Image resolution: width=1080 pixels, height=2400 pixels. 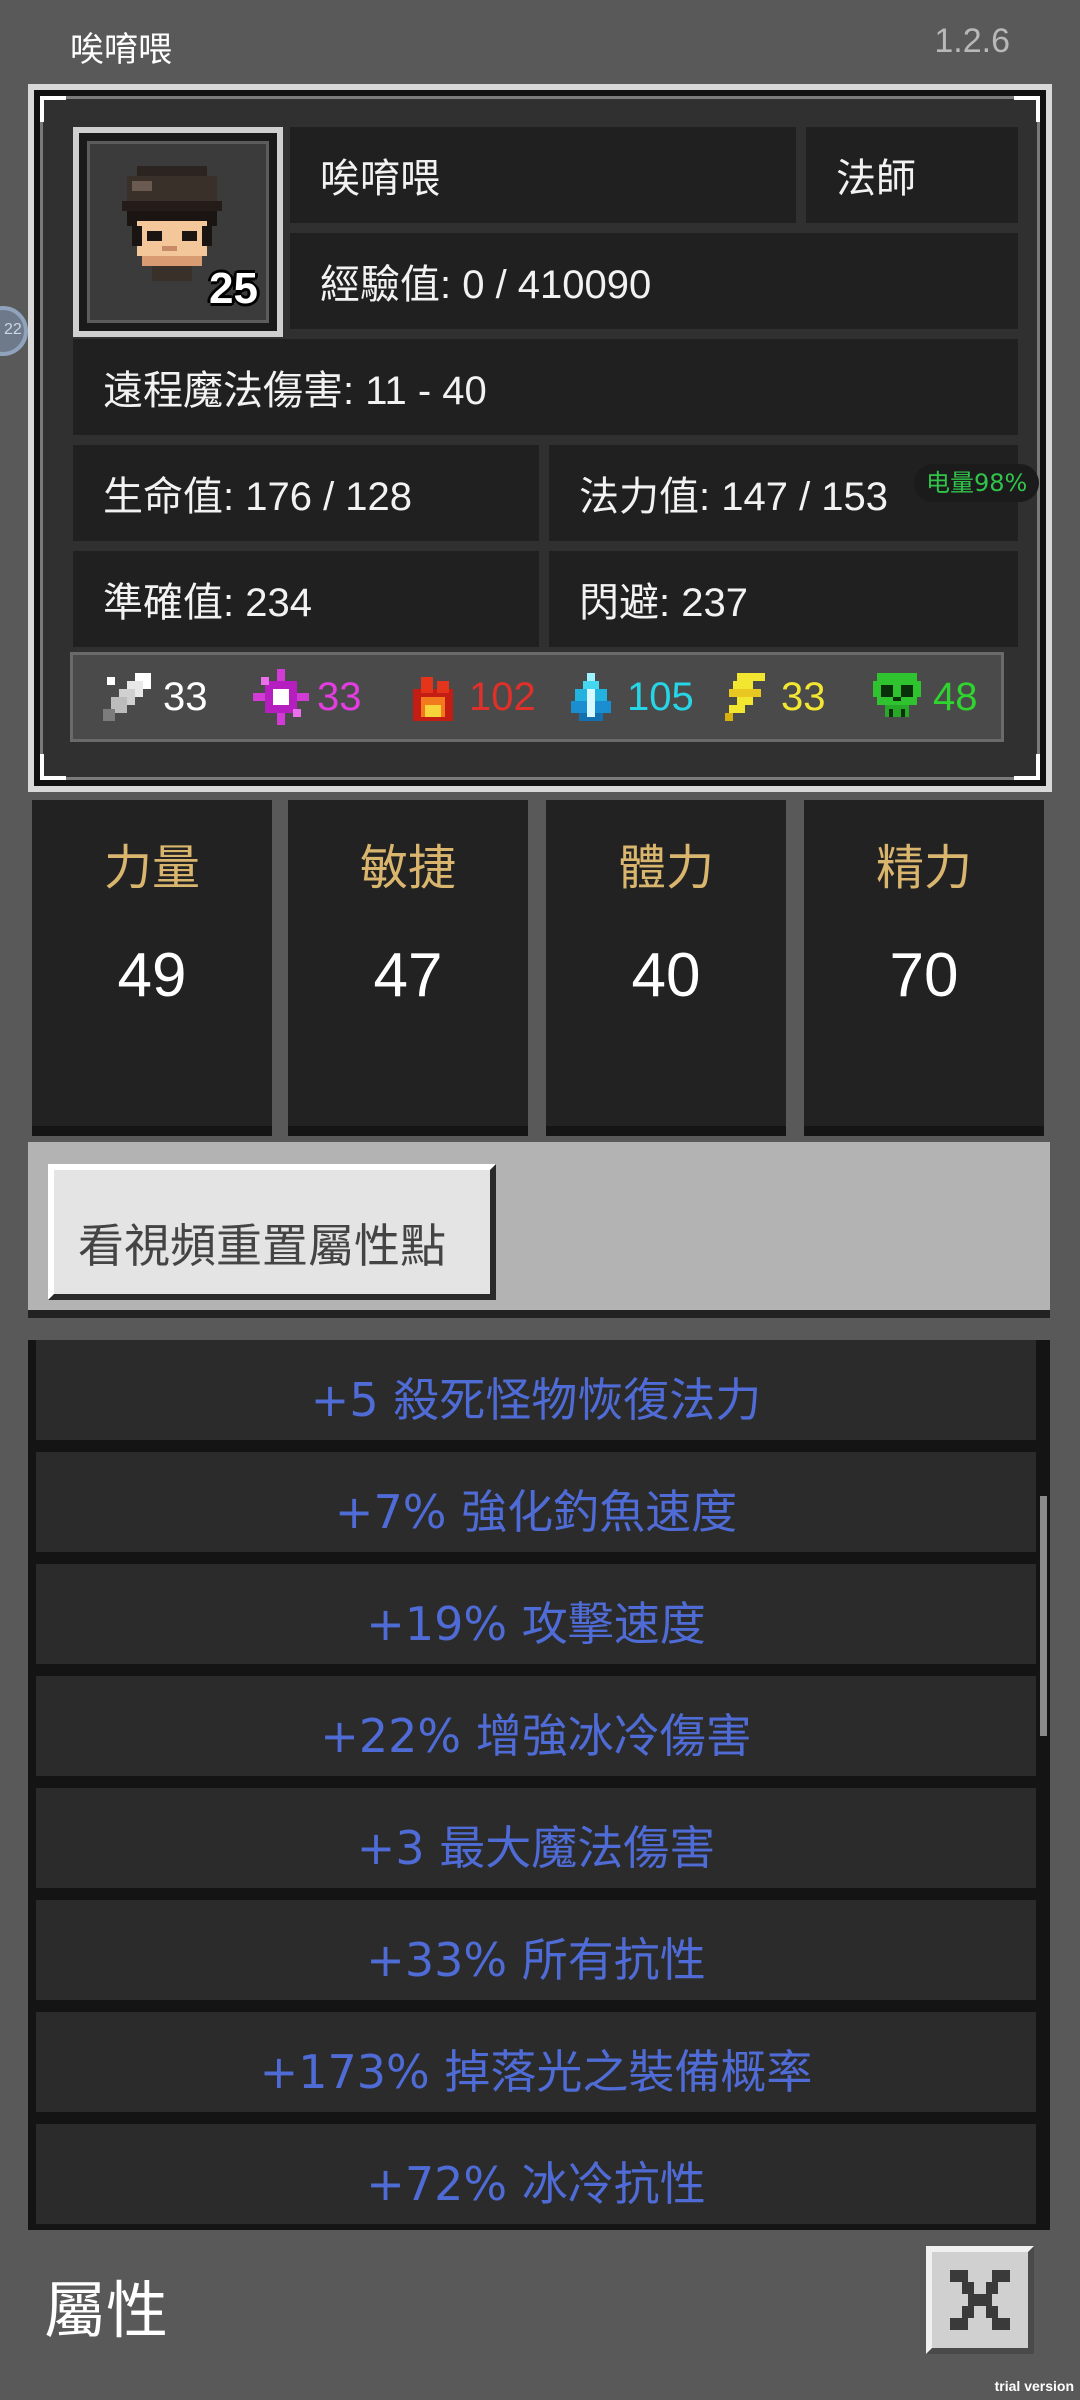 I want to click on stat-energy: 精力 70, so click(x=924, y=968).